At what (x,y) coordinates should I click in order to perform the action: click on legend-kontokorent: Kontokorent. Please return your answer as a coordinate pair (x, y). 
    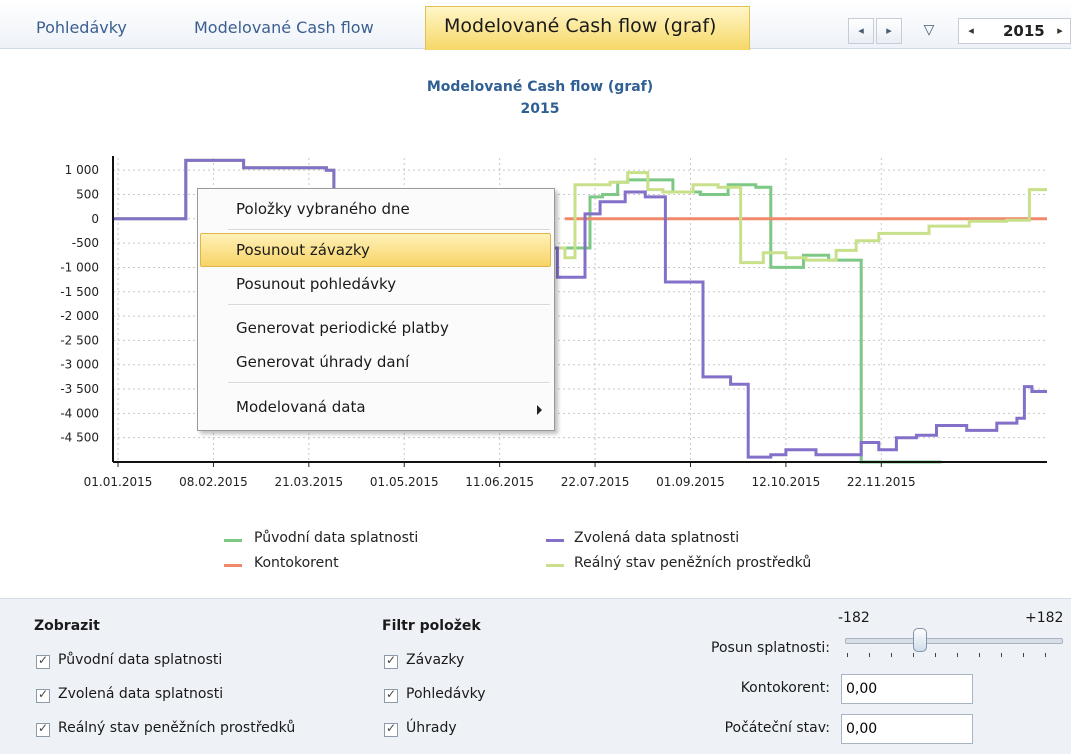
    Looking at the image, I should click on (296, 563).